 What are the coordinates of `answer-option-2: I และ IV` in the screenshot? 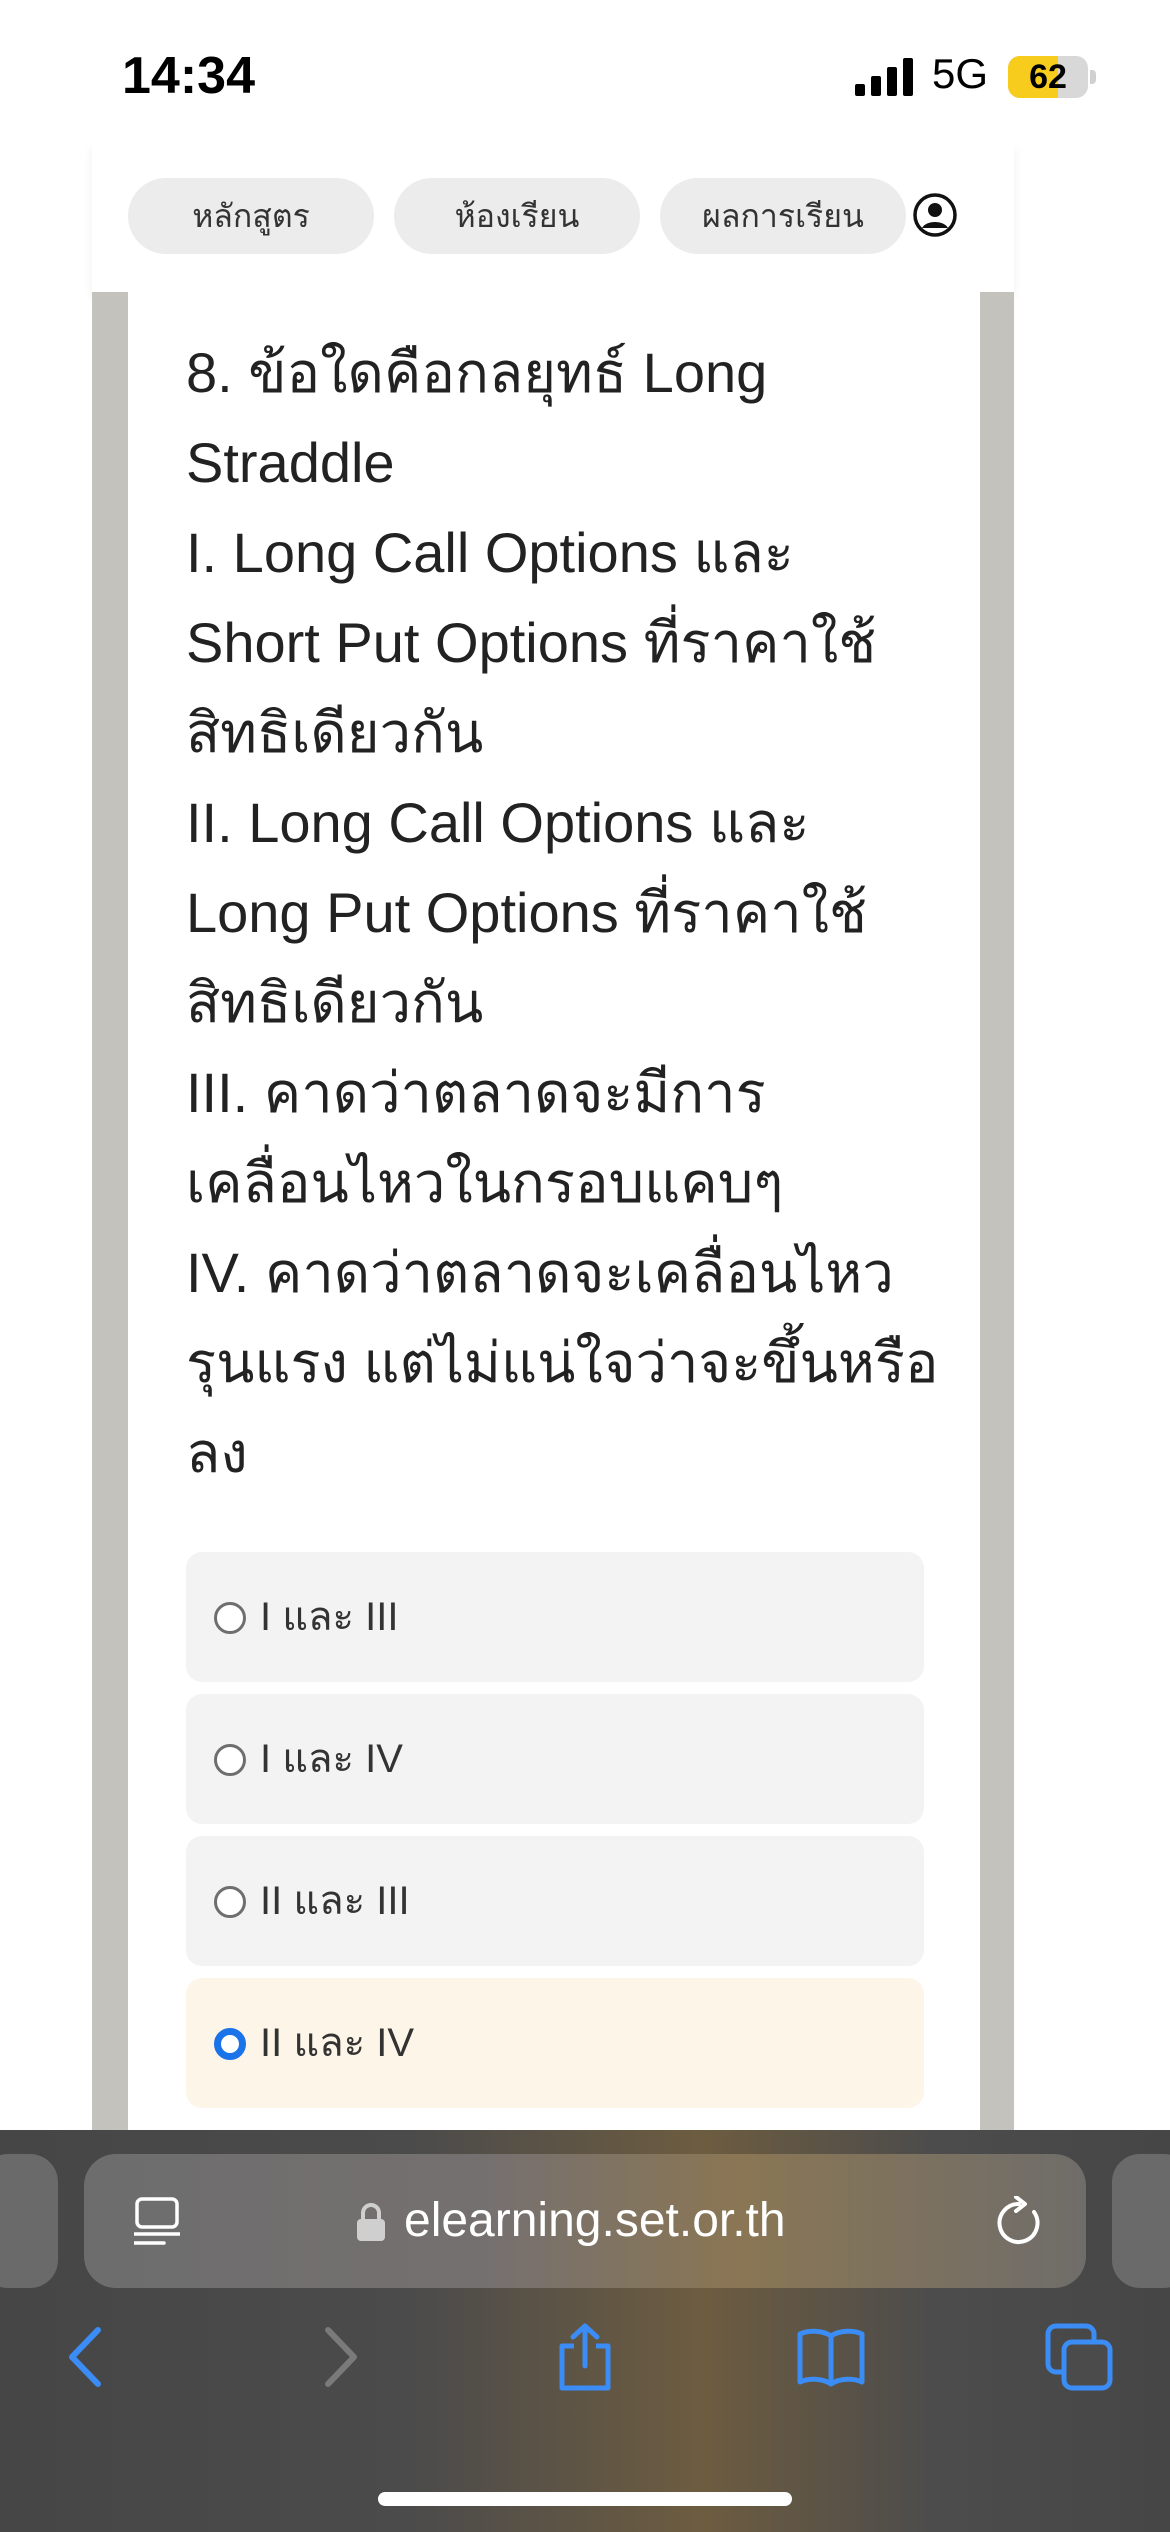 It's located at (555, 1759).